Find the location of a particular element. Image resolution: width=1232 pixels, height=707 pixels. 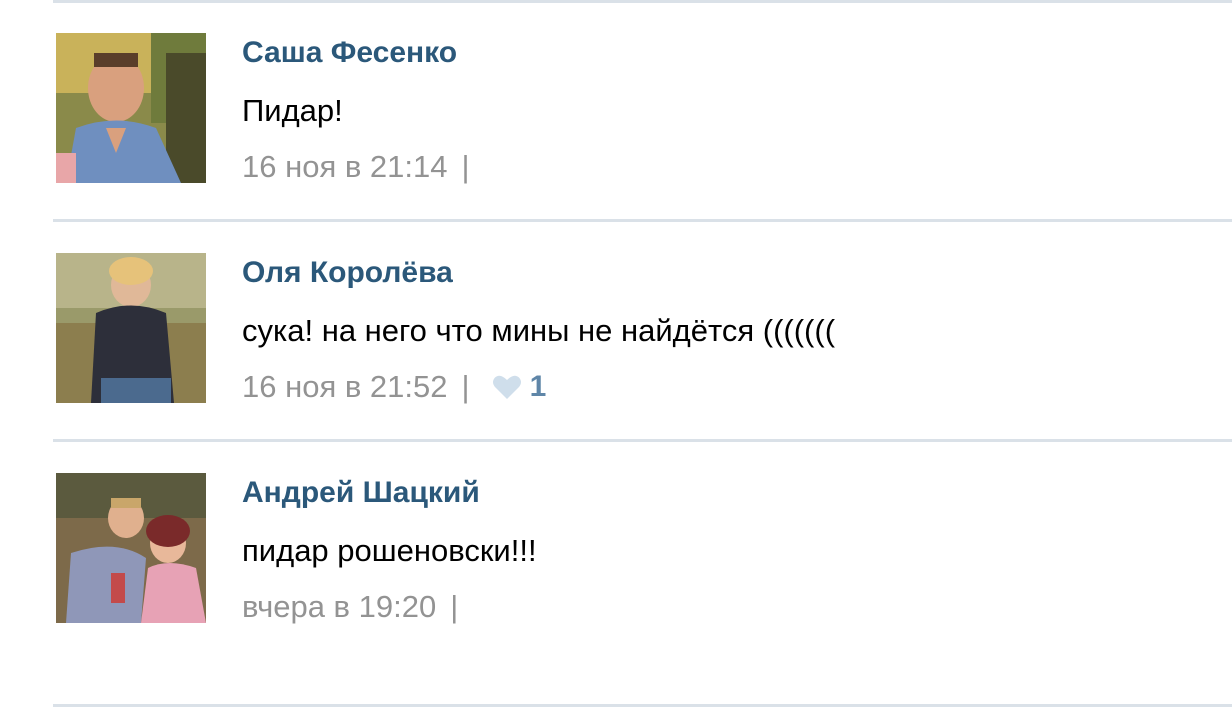

comment-meta: 16 ноя в 21:52 | 1 is located at coordinates (394, 387).